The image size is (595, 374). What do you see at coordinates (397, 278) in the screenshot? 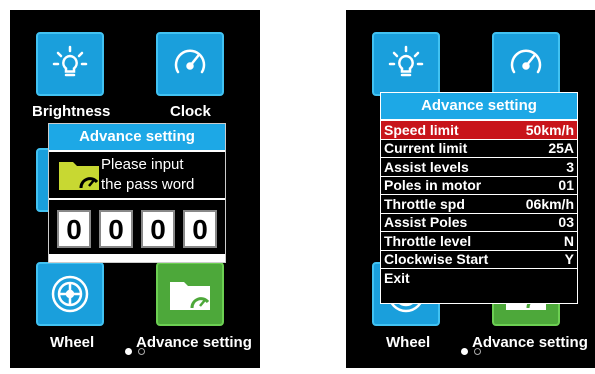
I see `menu-item-label: Exit` at bounding box center [397, 278].